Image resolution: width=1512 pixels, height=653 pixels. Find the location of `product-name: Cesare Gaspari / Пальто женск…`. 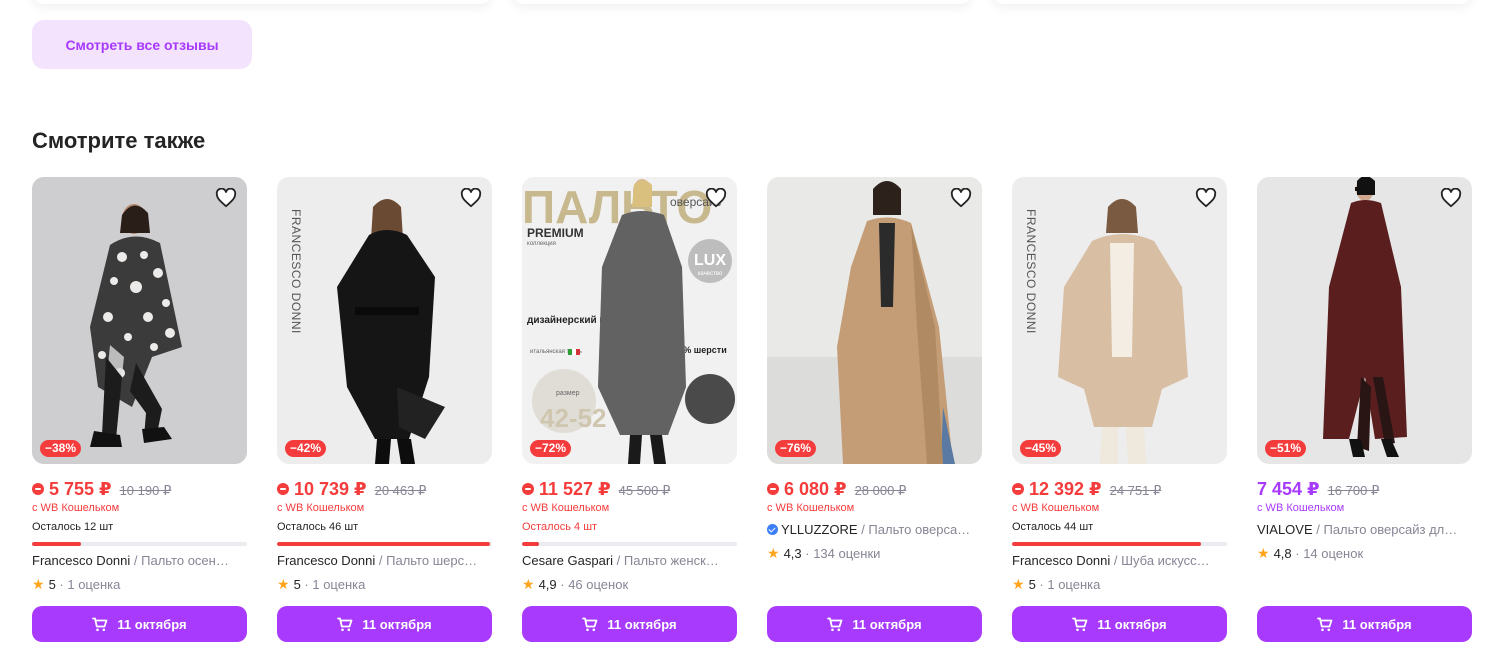

product-name: Cesare Gaspari / Пальто женск… is located at coordinates (629, 560).